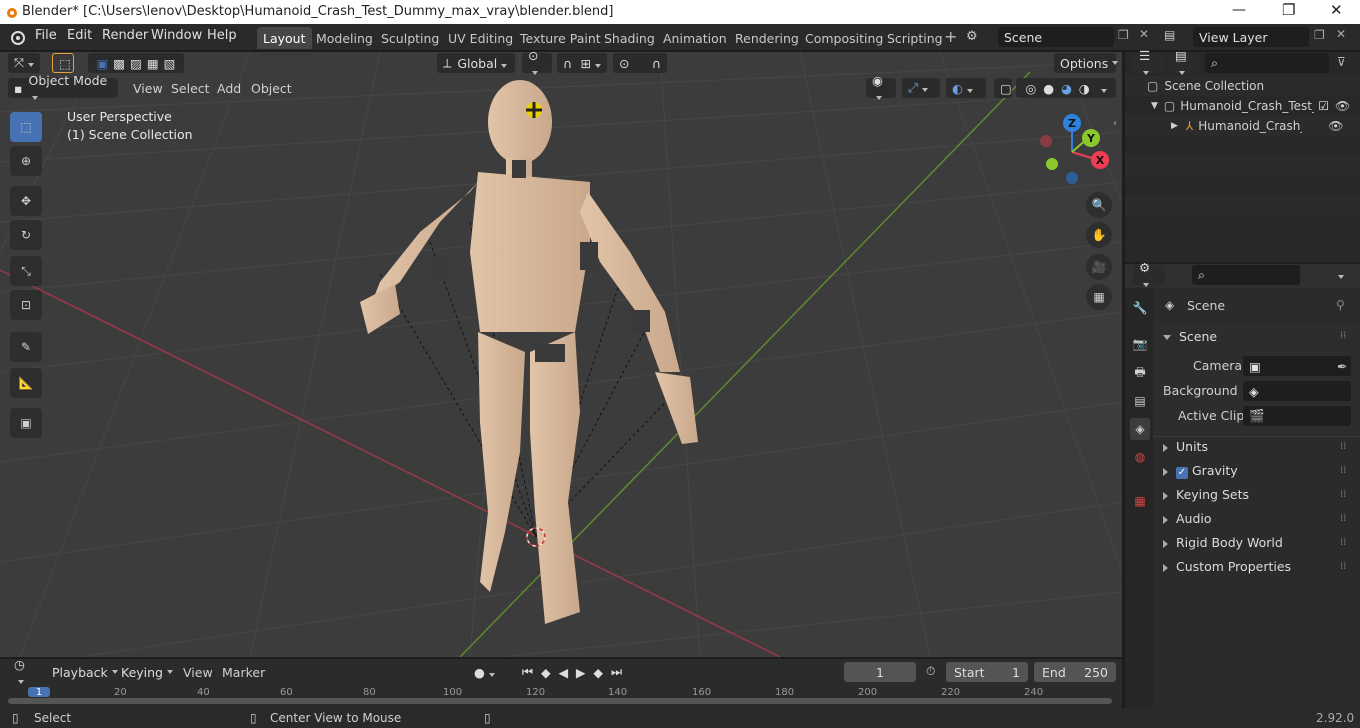  Describe the element at coordinates (640, 63) in the screenshot. I see `proportional-edit-dropdown: ⊙ ∩` at that location.